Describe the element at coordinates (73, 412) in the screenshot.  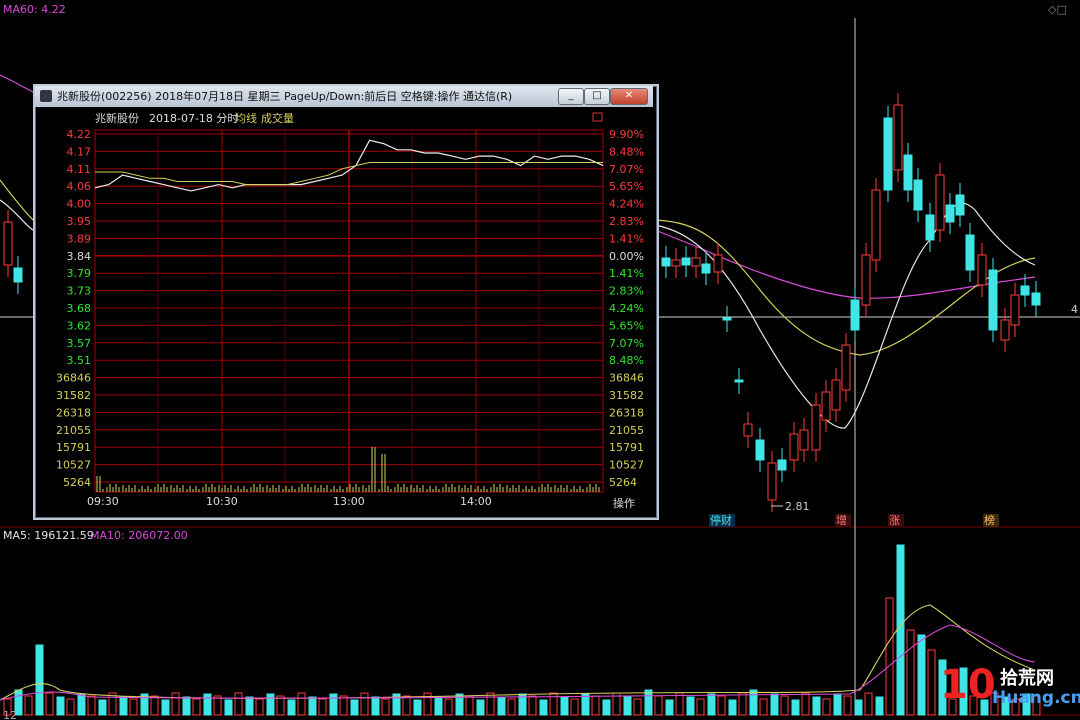
I see `volume-tick: 26318` at that location.